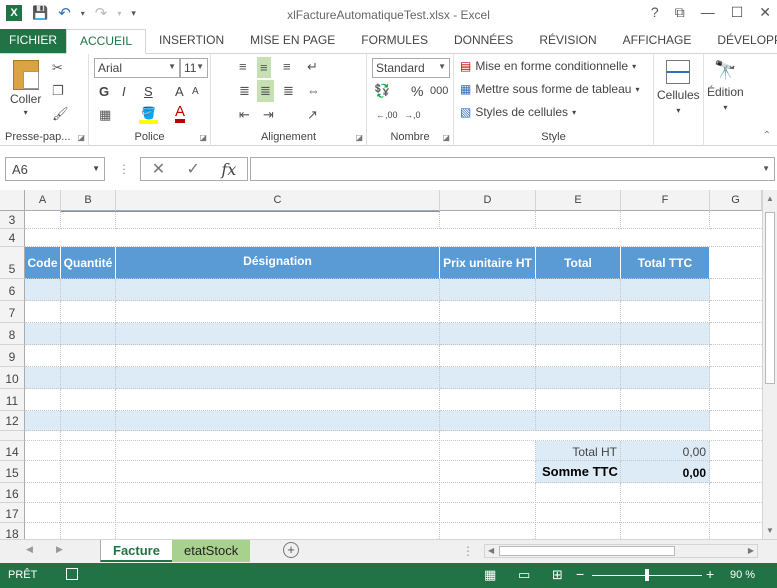 This screenshot has height=588, width=777. I want to click on format-as-table-button: ▦ Mettre sous forme de tableau ▾, so click(549, 89).